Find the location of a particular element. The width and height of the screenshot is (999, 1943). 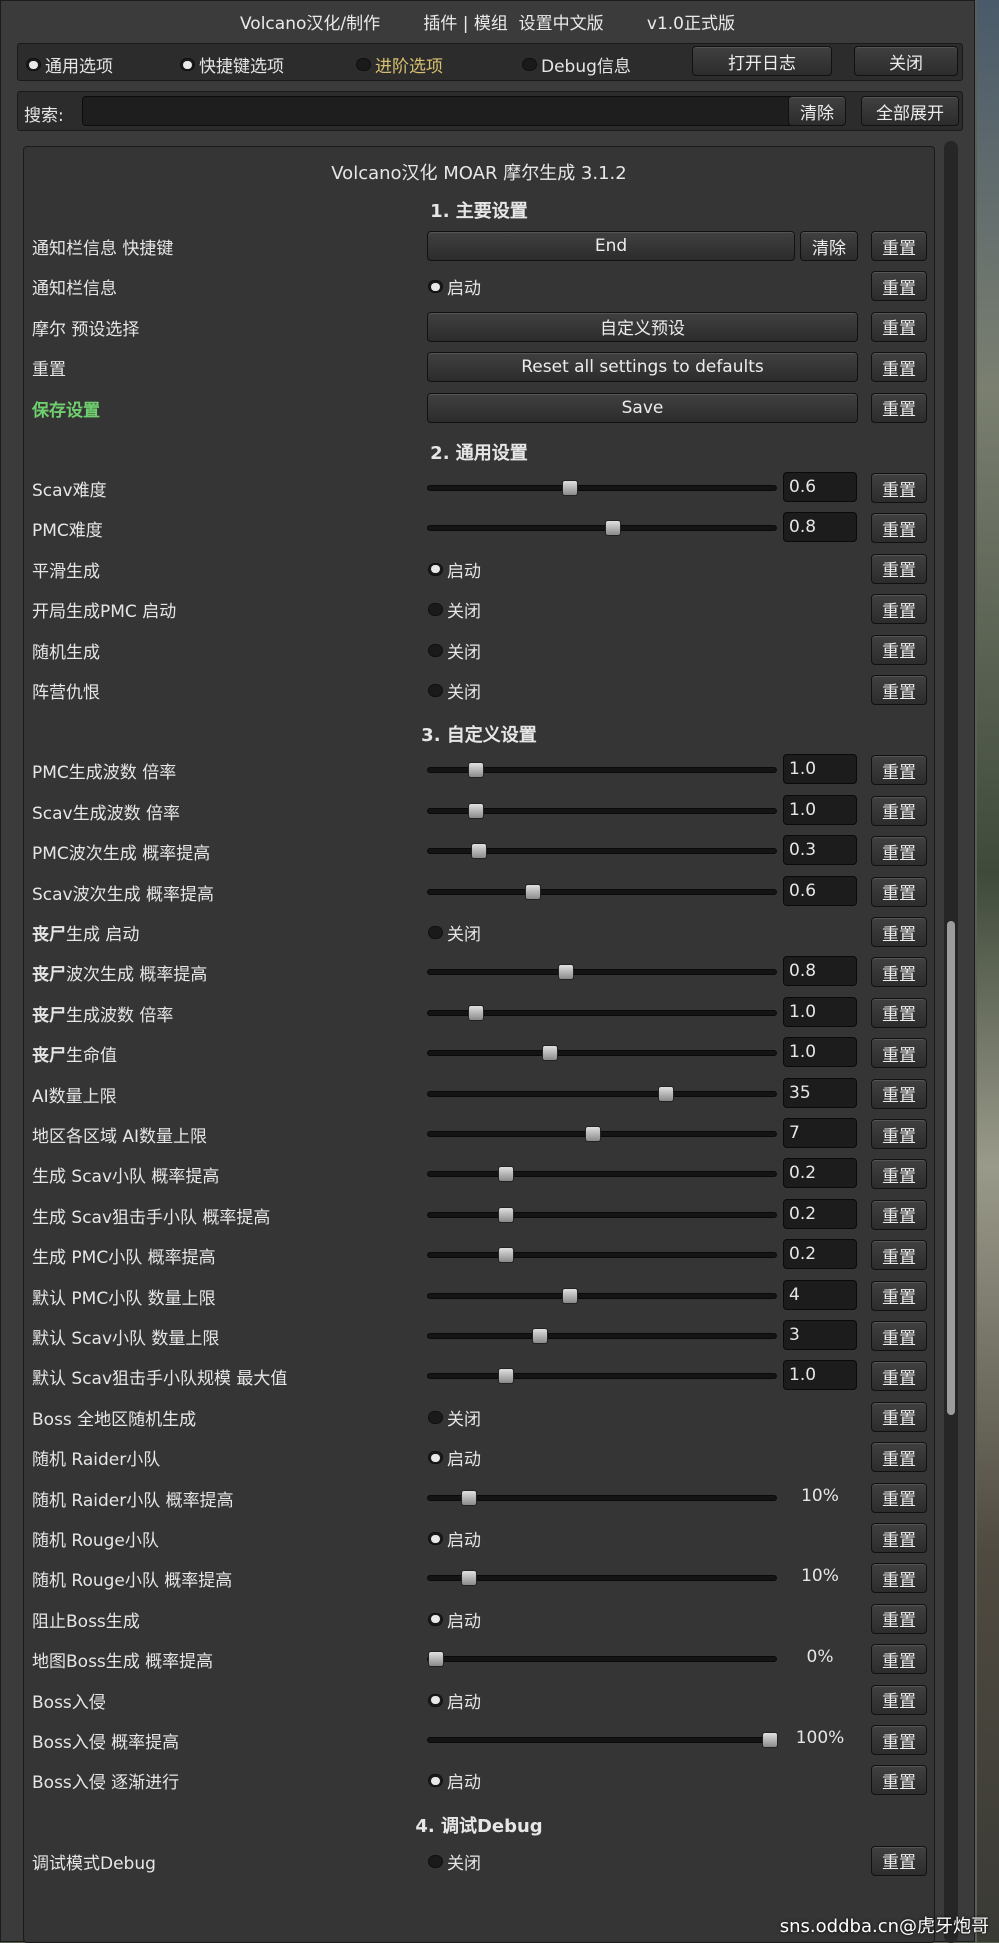

open-log-button: 打开日志 is located at coordinates (762, 61).